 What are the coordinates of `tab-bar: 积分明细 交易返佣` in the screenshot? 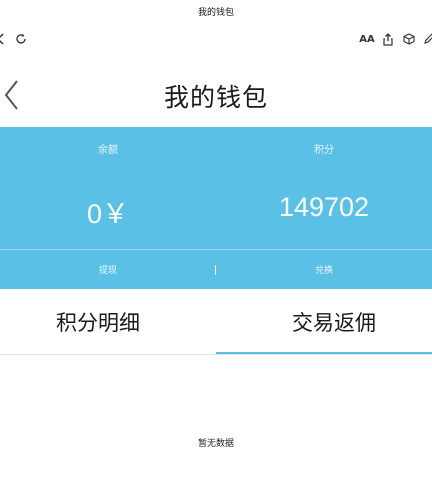 It's located at (216, 322).